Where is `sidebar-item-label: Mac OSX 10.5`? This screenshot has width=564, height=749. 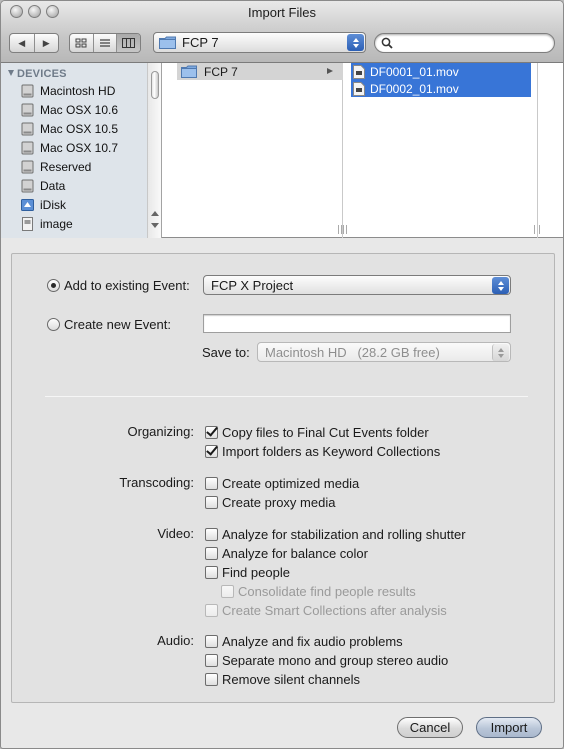 sidebar-item-label: Mac OSX 10.5 is located at coordinates (79, 129).